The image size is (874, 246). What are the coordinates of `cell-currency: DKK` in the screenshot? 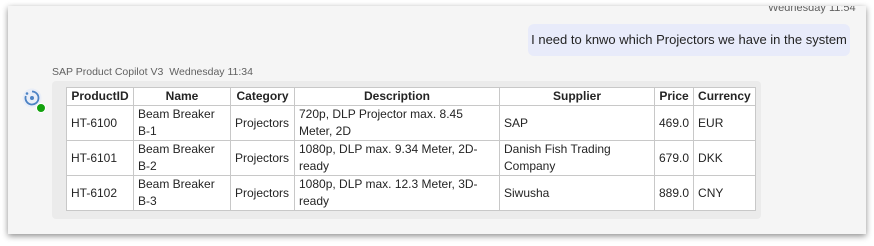 It's located at (724, 158).